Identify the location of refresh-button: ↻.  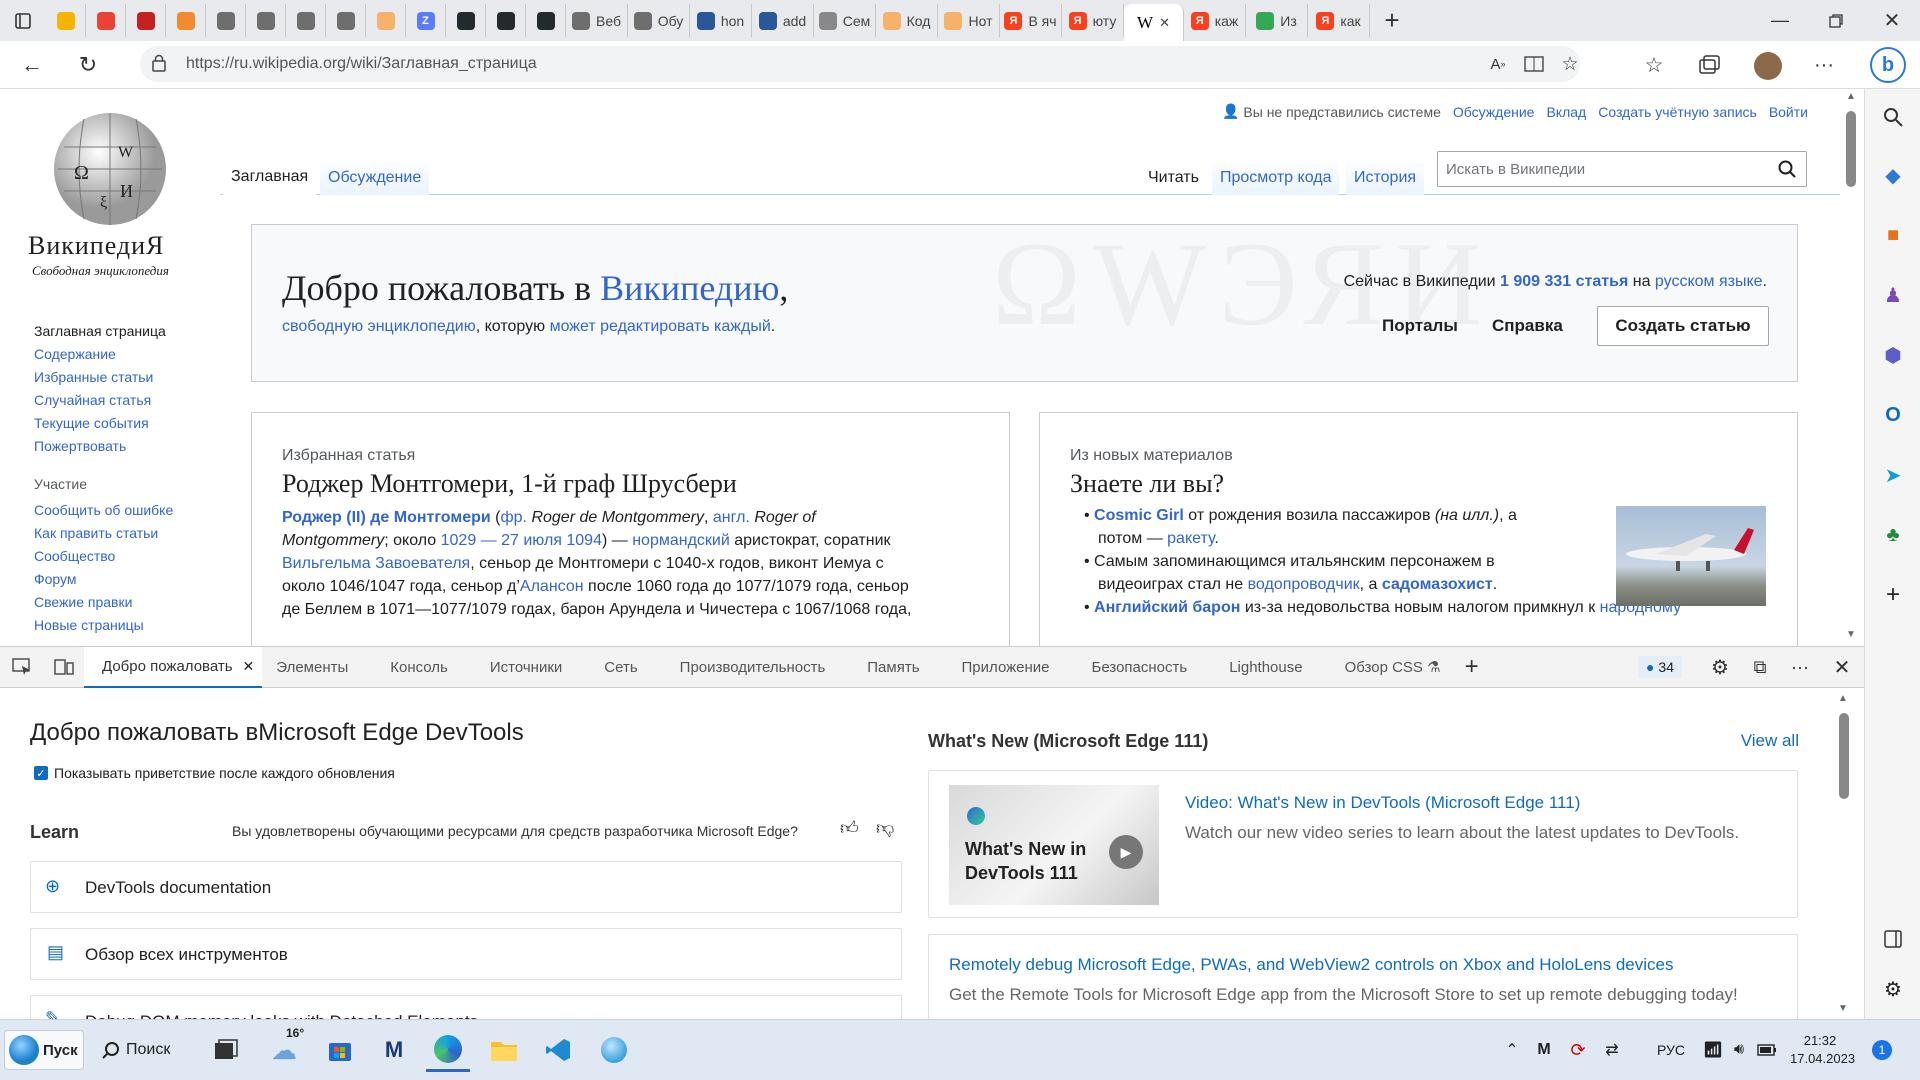
(88, 65).